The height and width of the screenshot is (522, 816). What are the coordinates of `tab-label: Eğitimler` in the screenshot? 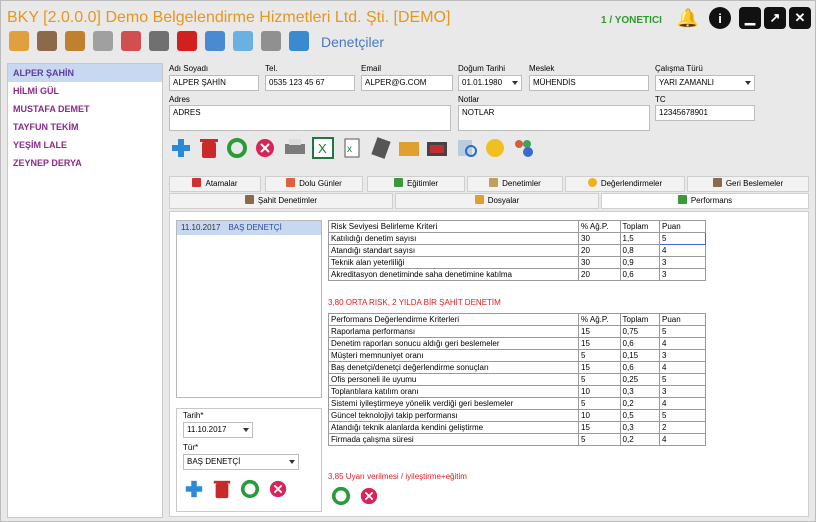 It's located at (422, 183).